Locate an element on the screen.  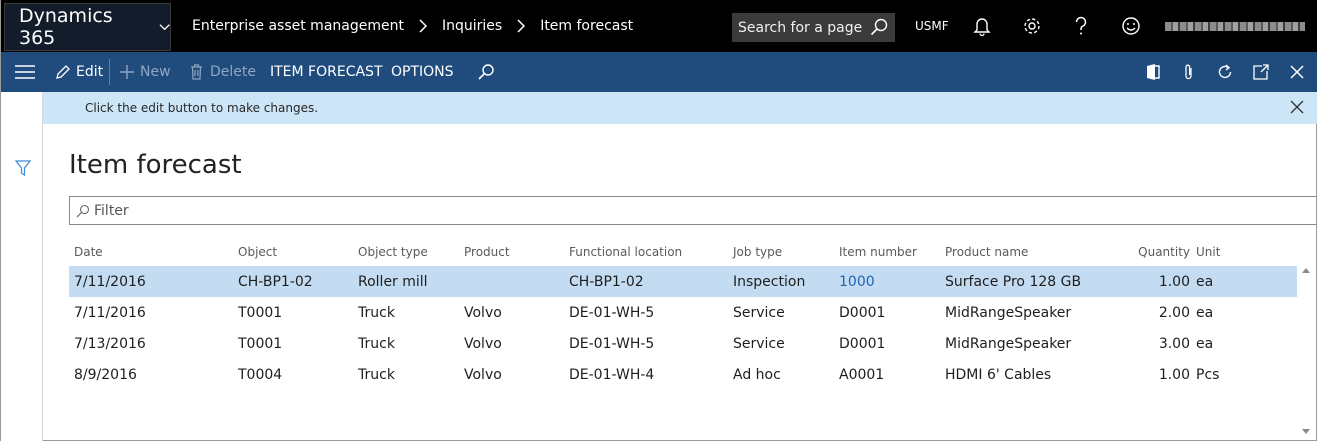
chevron-down-icon is located at coordinates (164, 27).